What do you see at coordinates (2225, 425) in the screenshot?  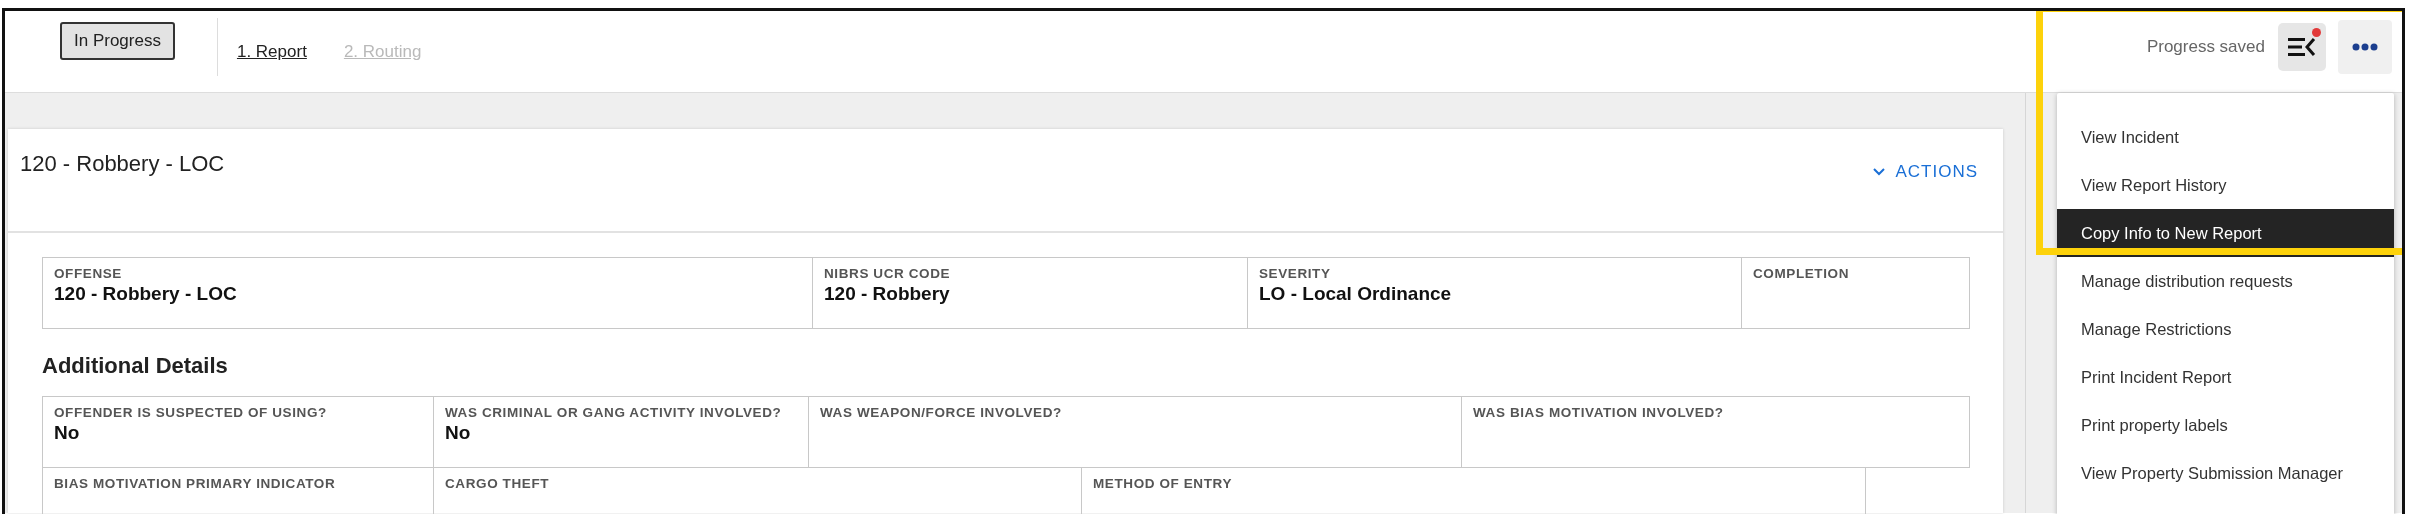 I see `menu-item: Print property labels` at bounding box center [2225, 425].